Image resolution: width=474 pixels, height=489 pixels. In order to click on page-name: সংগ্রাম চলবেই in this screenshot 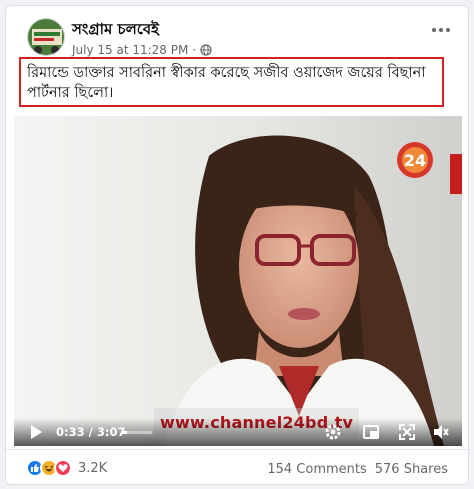, I will do `click(115, 30)`.